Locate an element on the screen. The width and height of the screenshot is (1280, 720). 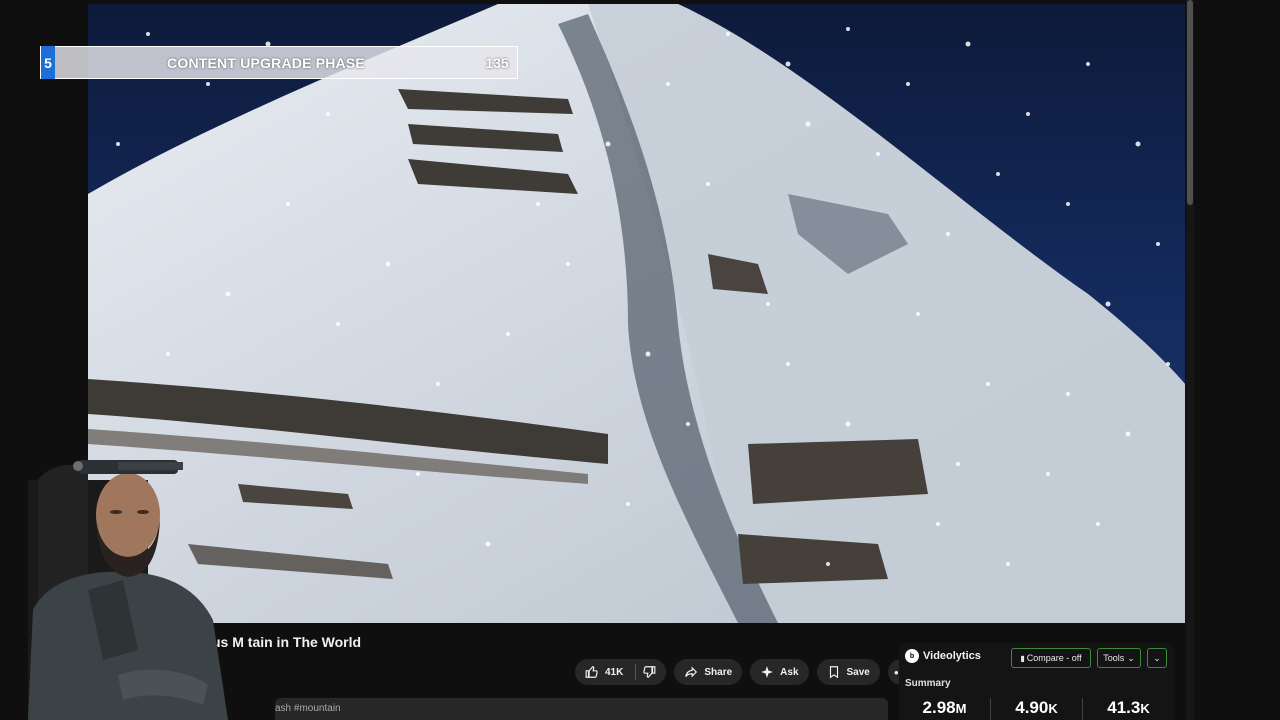
ask-label: Ask is located at coordinates (789, 672).